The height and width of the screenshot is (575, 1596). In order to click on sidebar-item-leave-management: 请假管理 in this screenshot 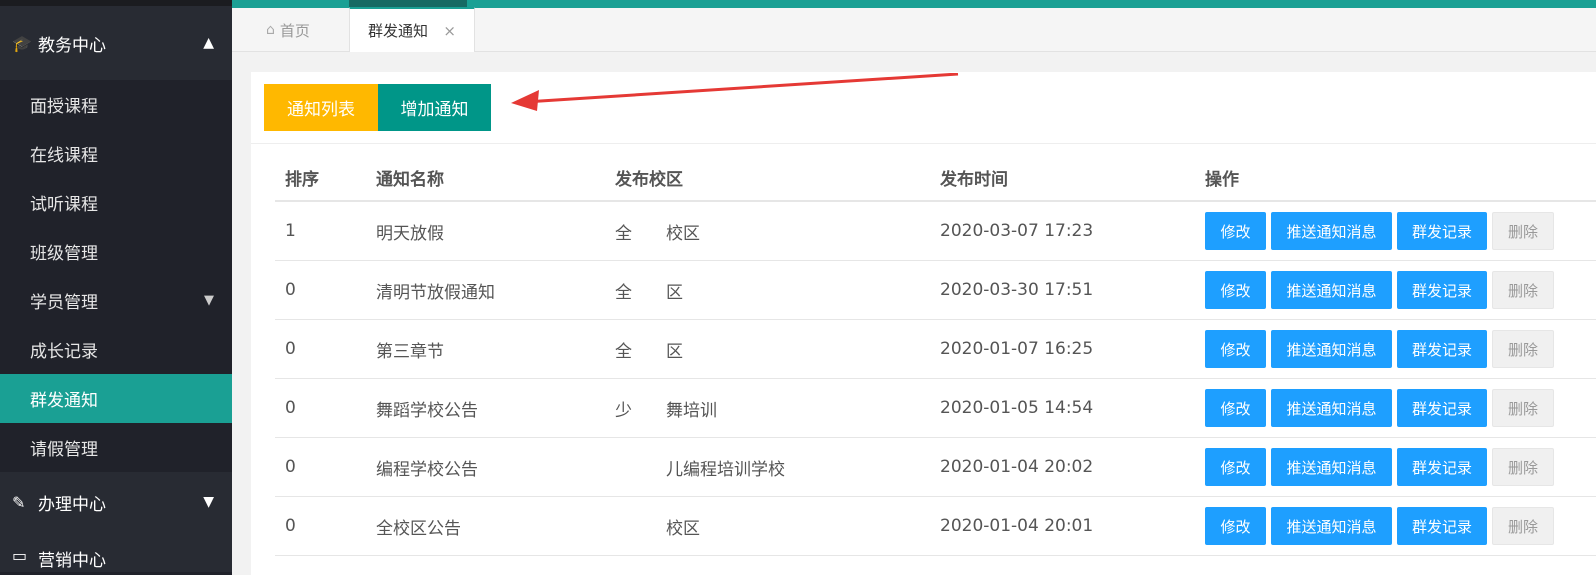, I will do `click(116, 447)`.